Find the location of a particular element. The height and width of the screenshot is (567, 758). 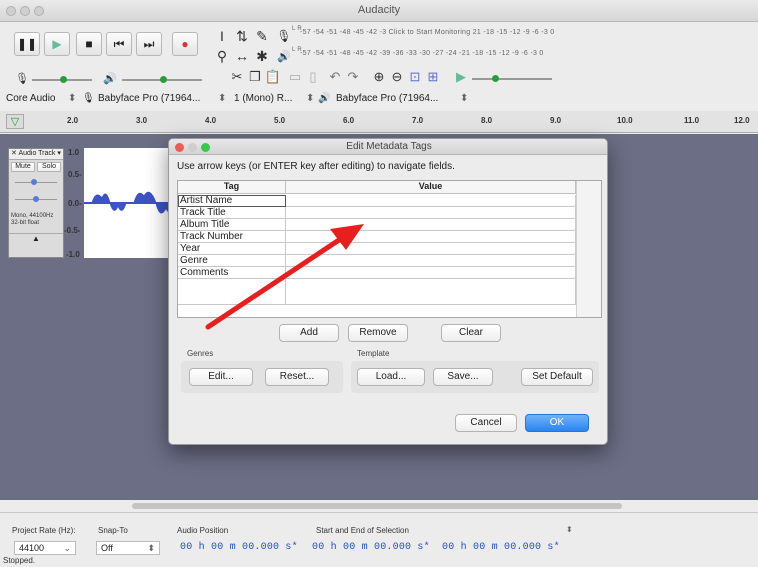

table-row: Track Title is located at coordinates (377, 213).